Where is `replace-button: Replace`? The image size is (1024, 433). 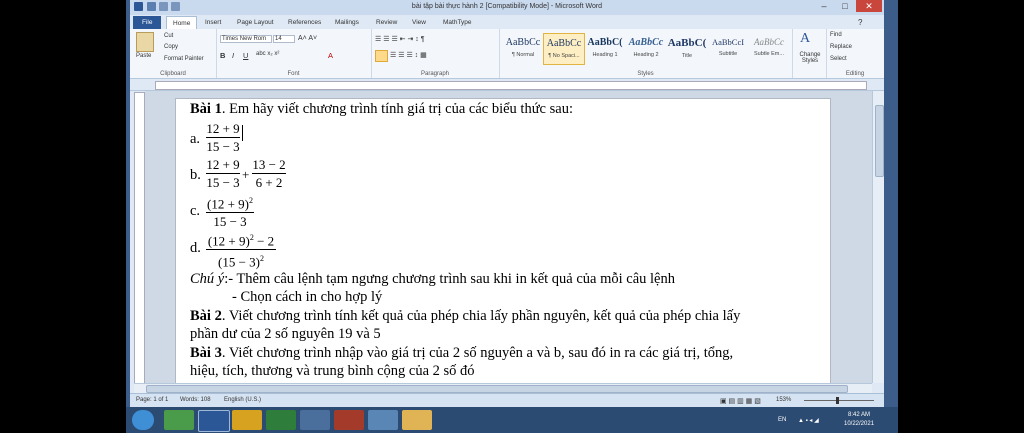 replace-button: Replace is located at coordinates (841, 47).